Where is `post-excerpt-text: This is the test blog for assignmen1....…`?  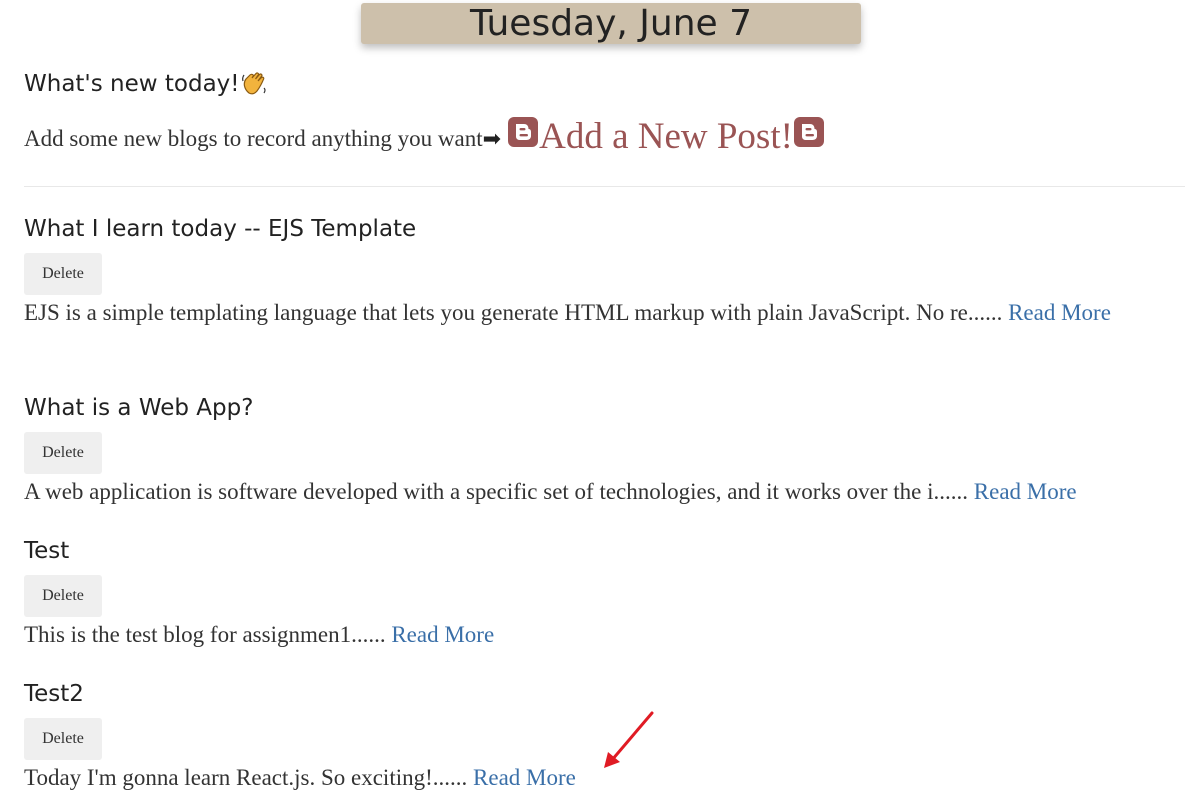 post-excerpt-text: This is the test blog for assignmen1....… is located at coordinates (205, 634).